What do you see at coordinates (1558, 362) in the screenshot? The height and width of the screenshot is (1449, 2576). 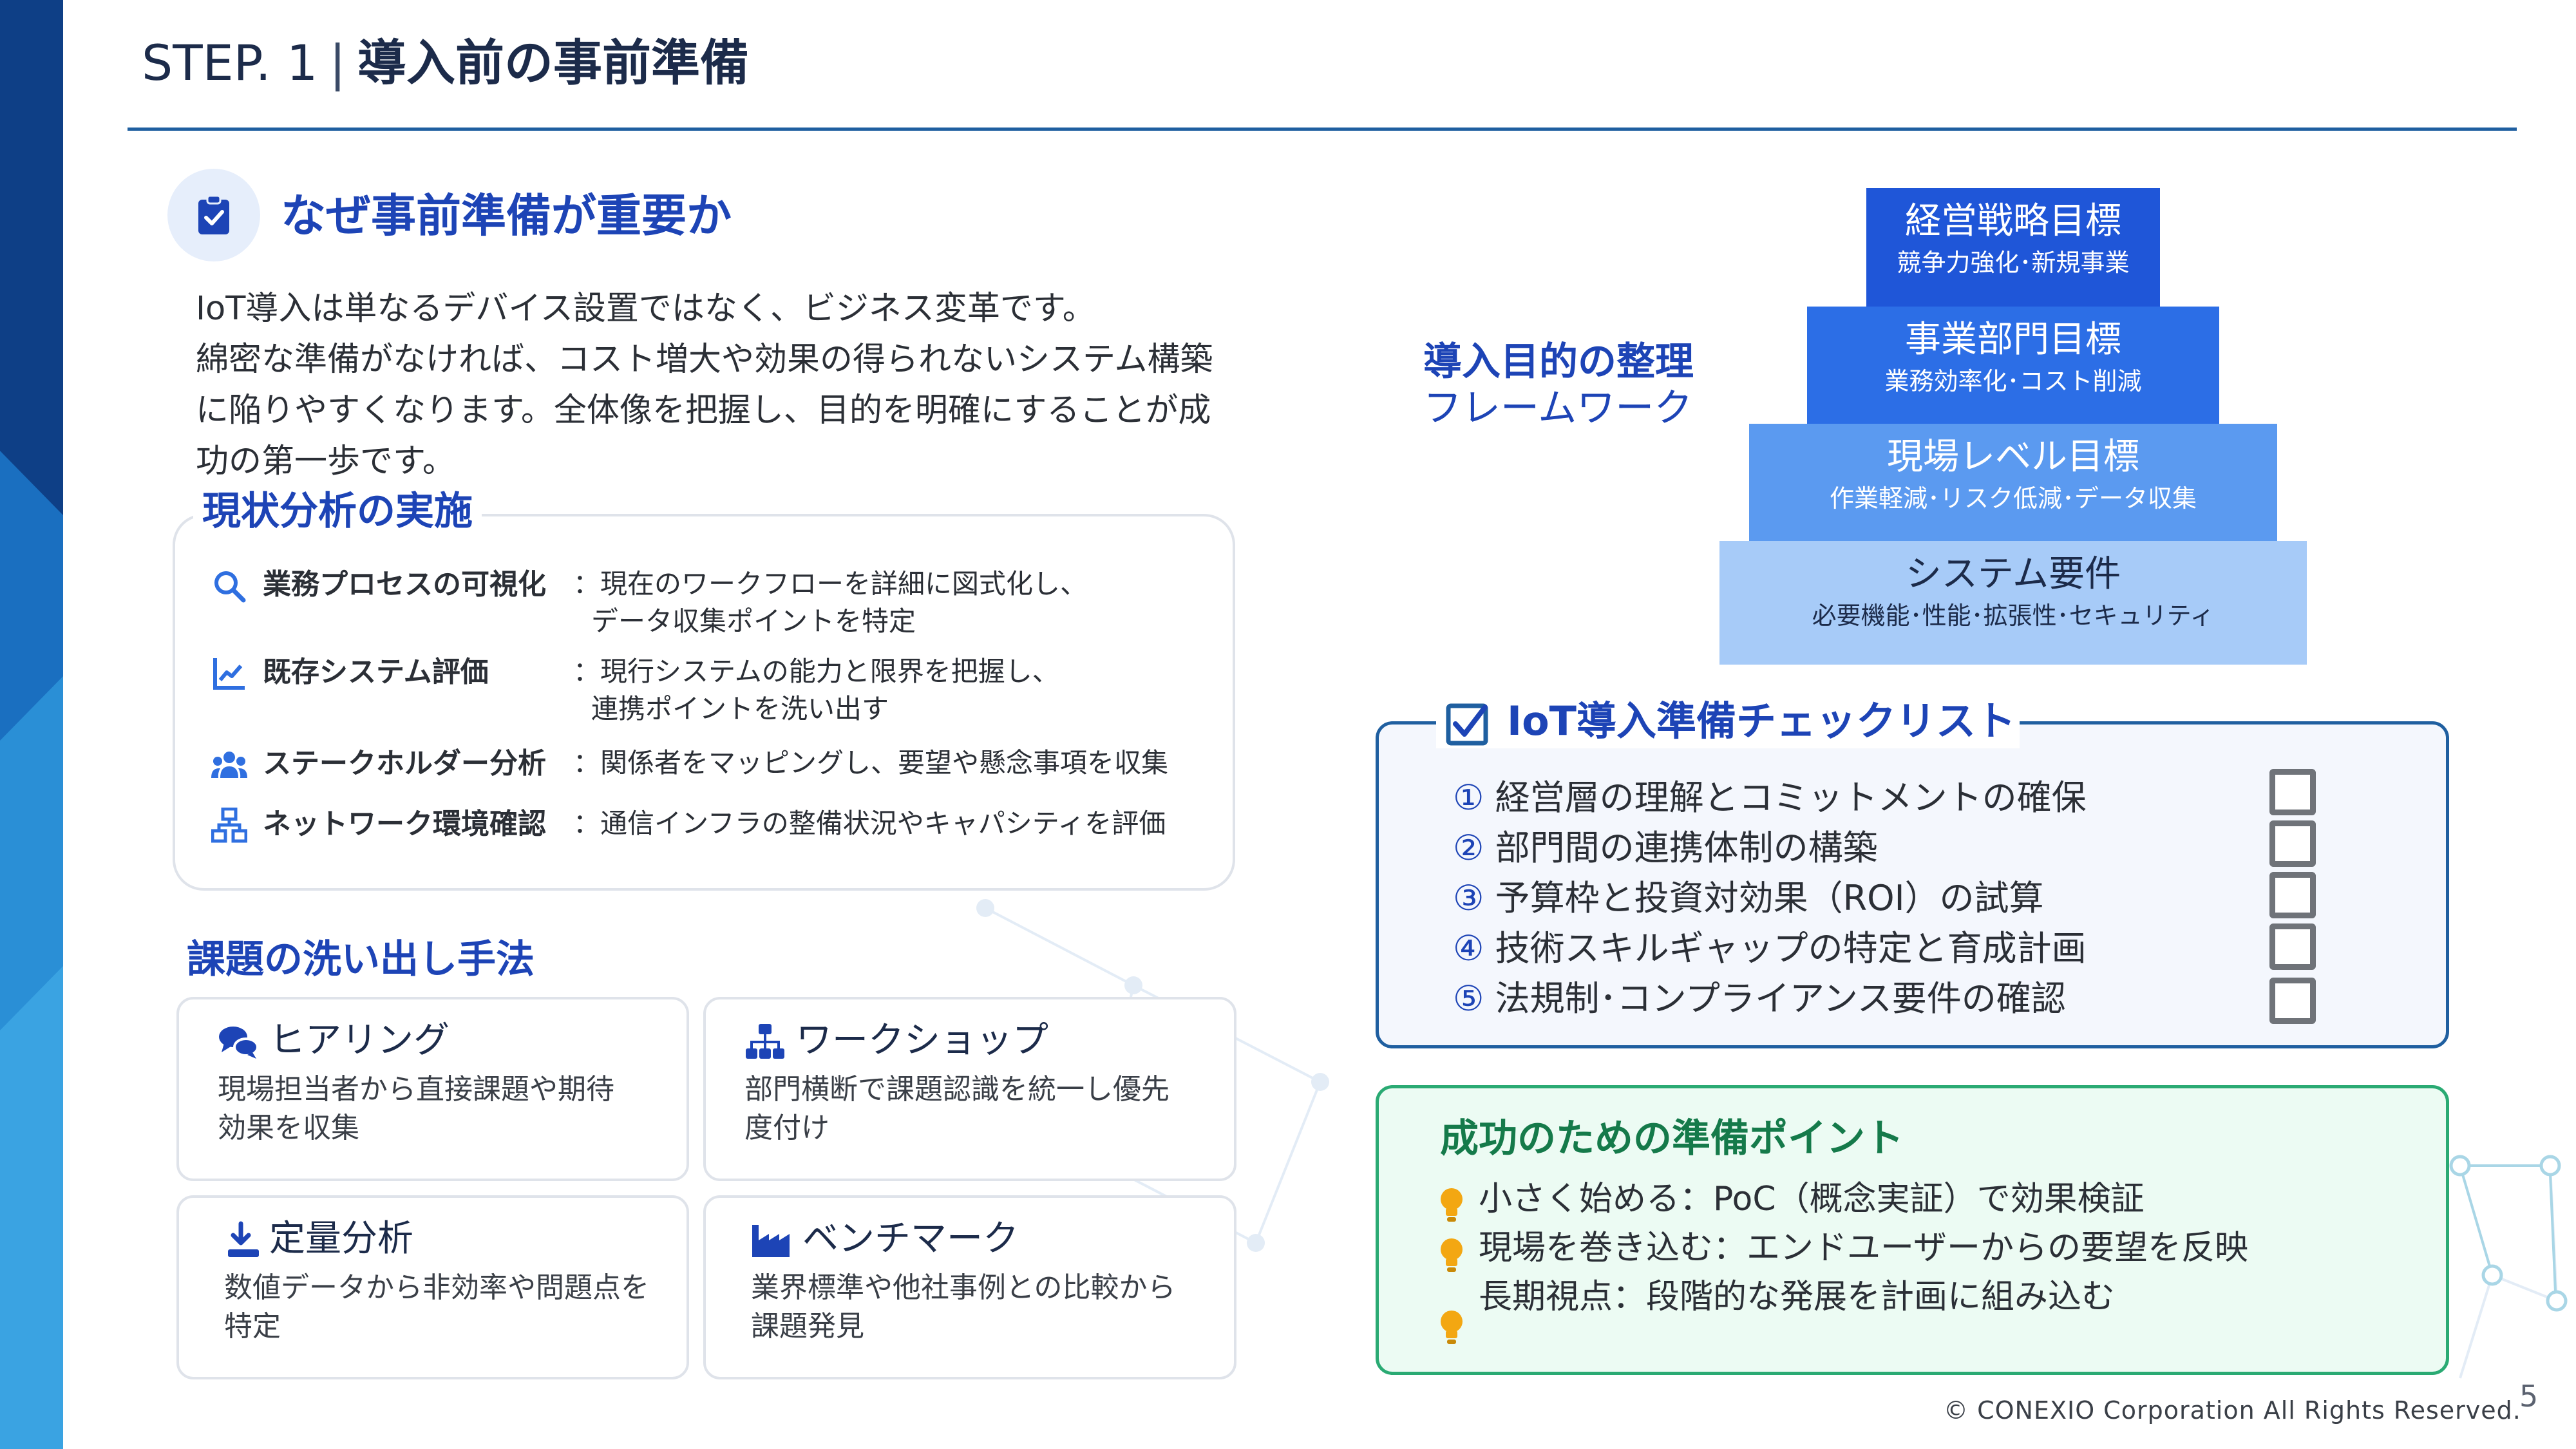 I see `pyramid-label: 導入目的の整理` at bounding box center [1558, 362].